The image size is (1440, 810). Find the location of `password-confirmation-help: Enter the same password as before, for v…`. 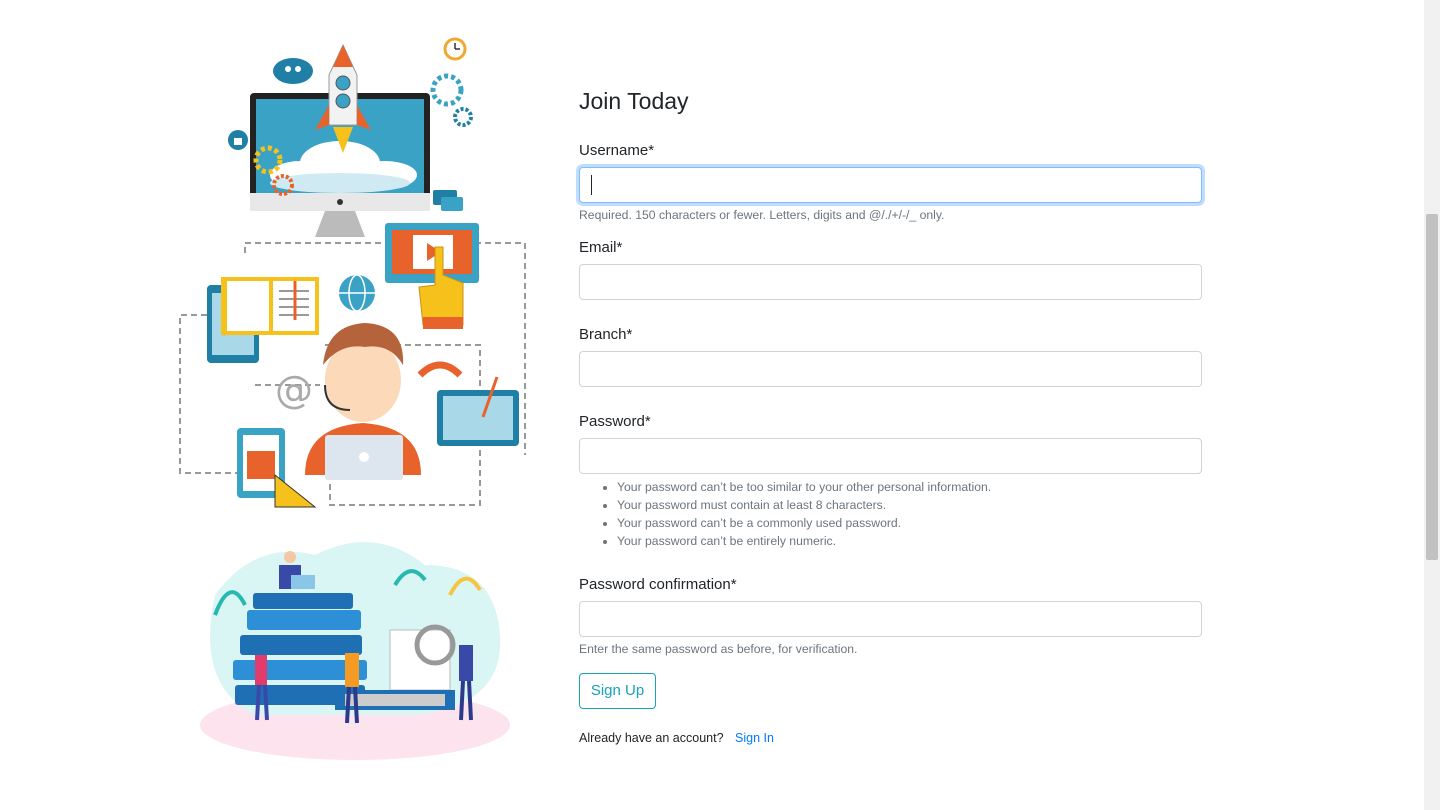

password-confirmation-help: Enter the same password as before, for v… is located at coordinates (718, 649).